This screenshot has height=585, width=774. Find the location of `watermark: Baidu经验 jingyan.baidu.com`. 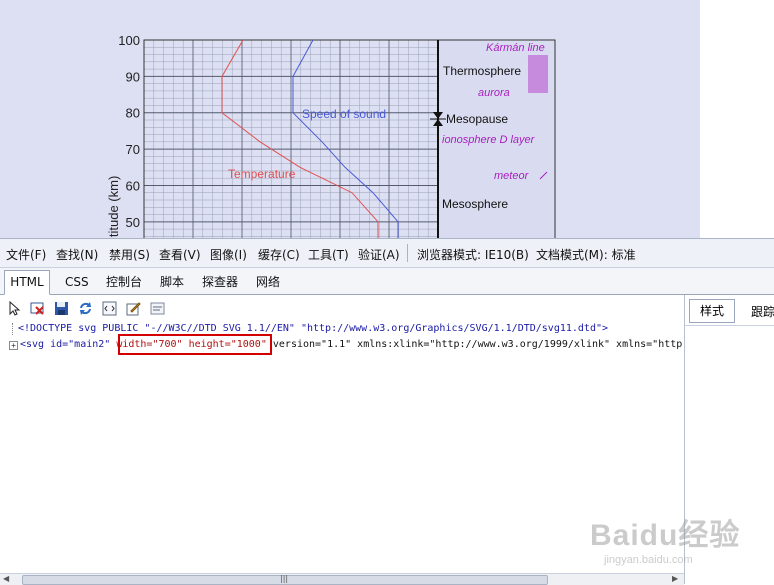

watermark: Baidu经验 jingyan.baidu.com is located at coordinates (675, 540).